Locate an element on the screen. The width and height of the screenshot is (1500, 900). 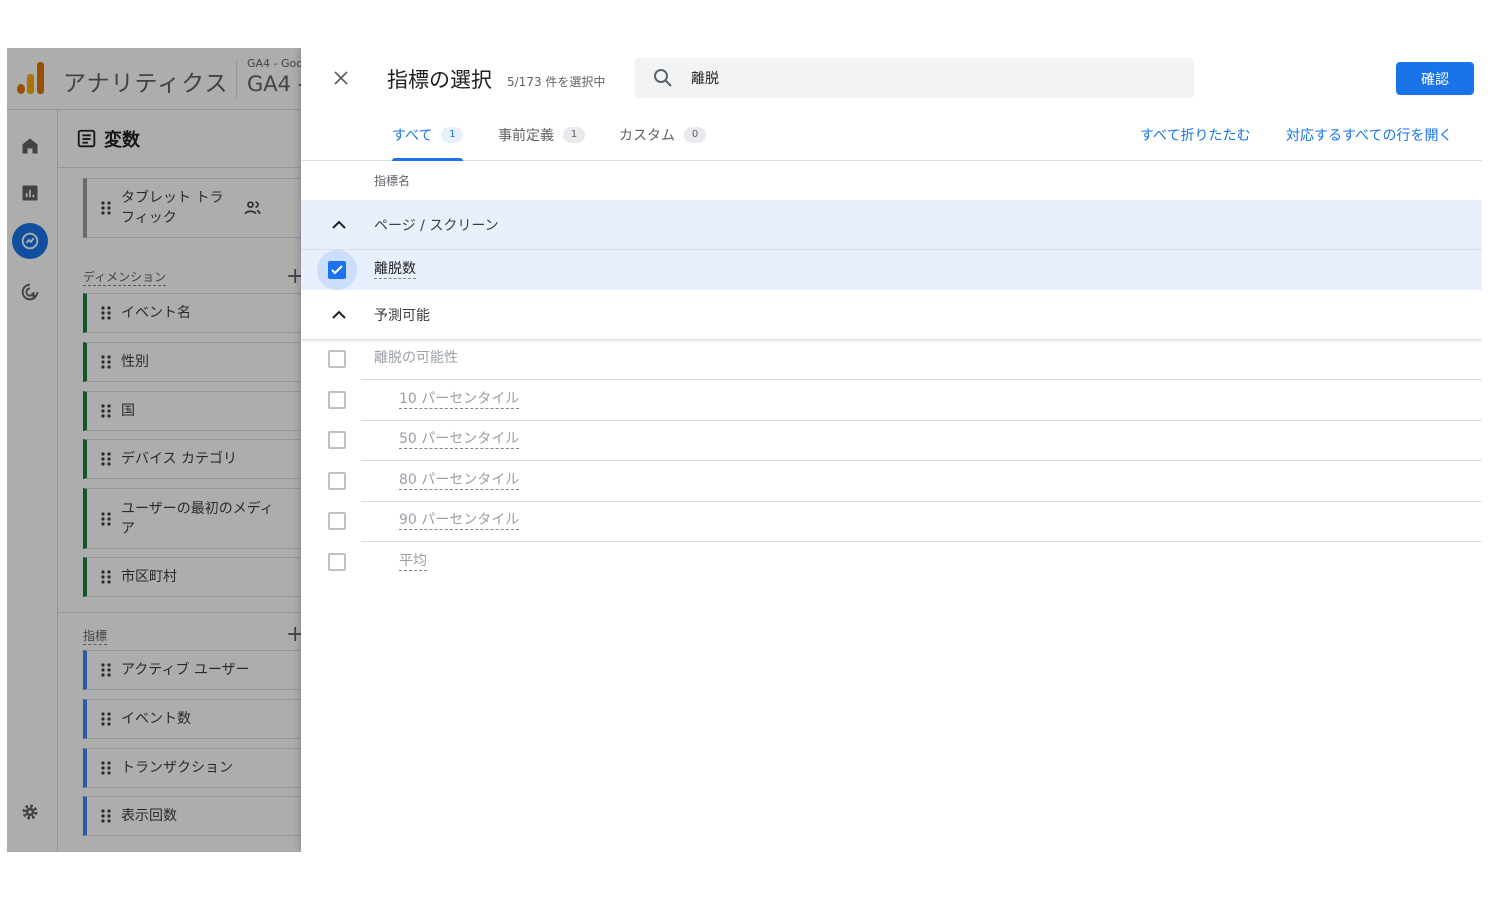
tab-count-badge: 0 is located at coordinates (695, 135).